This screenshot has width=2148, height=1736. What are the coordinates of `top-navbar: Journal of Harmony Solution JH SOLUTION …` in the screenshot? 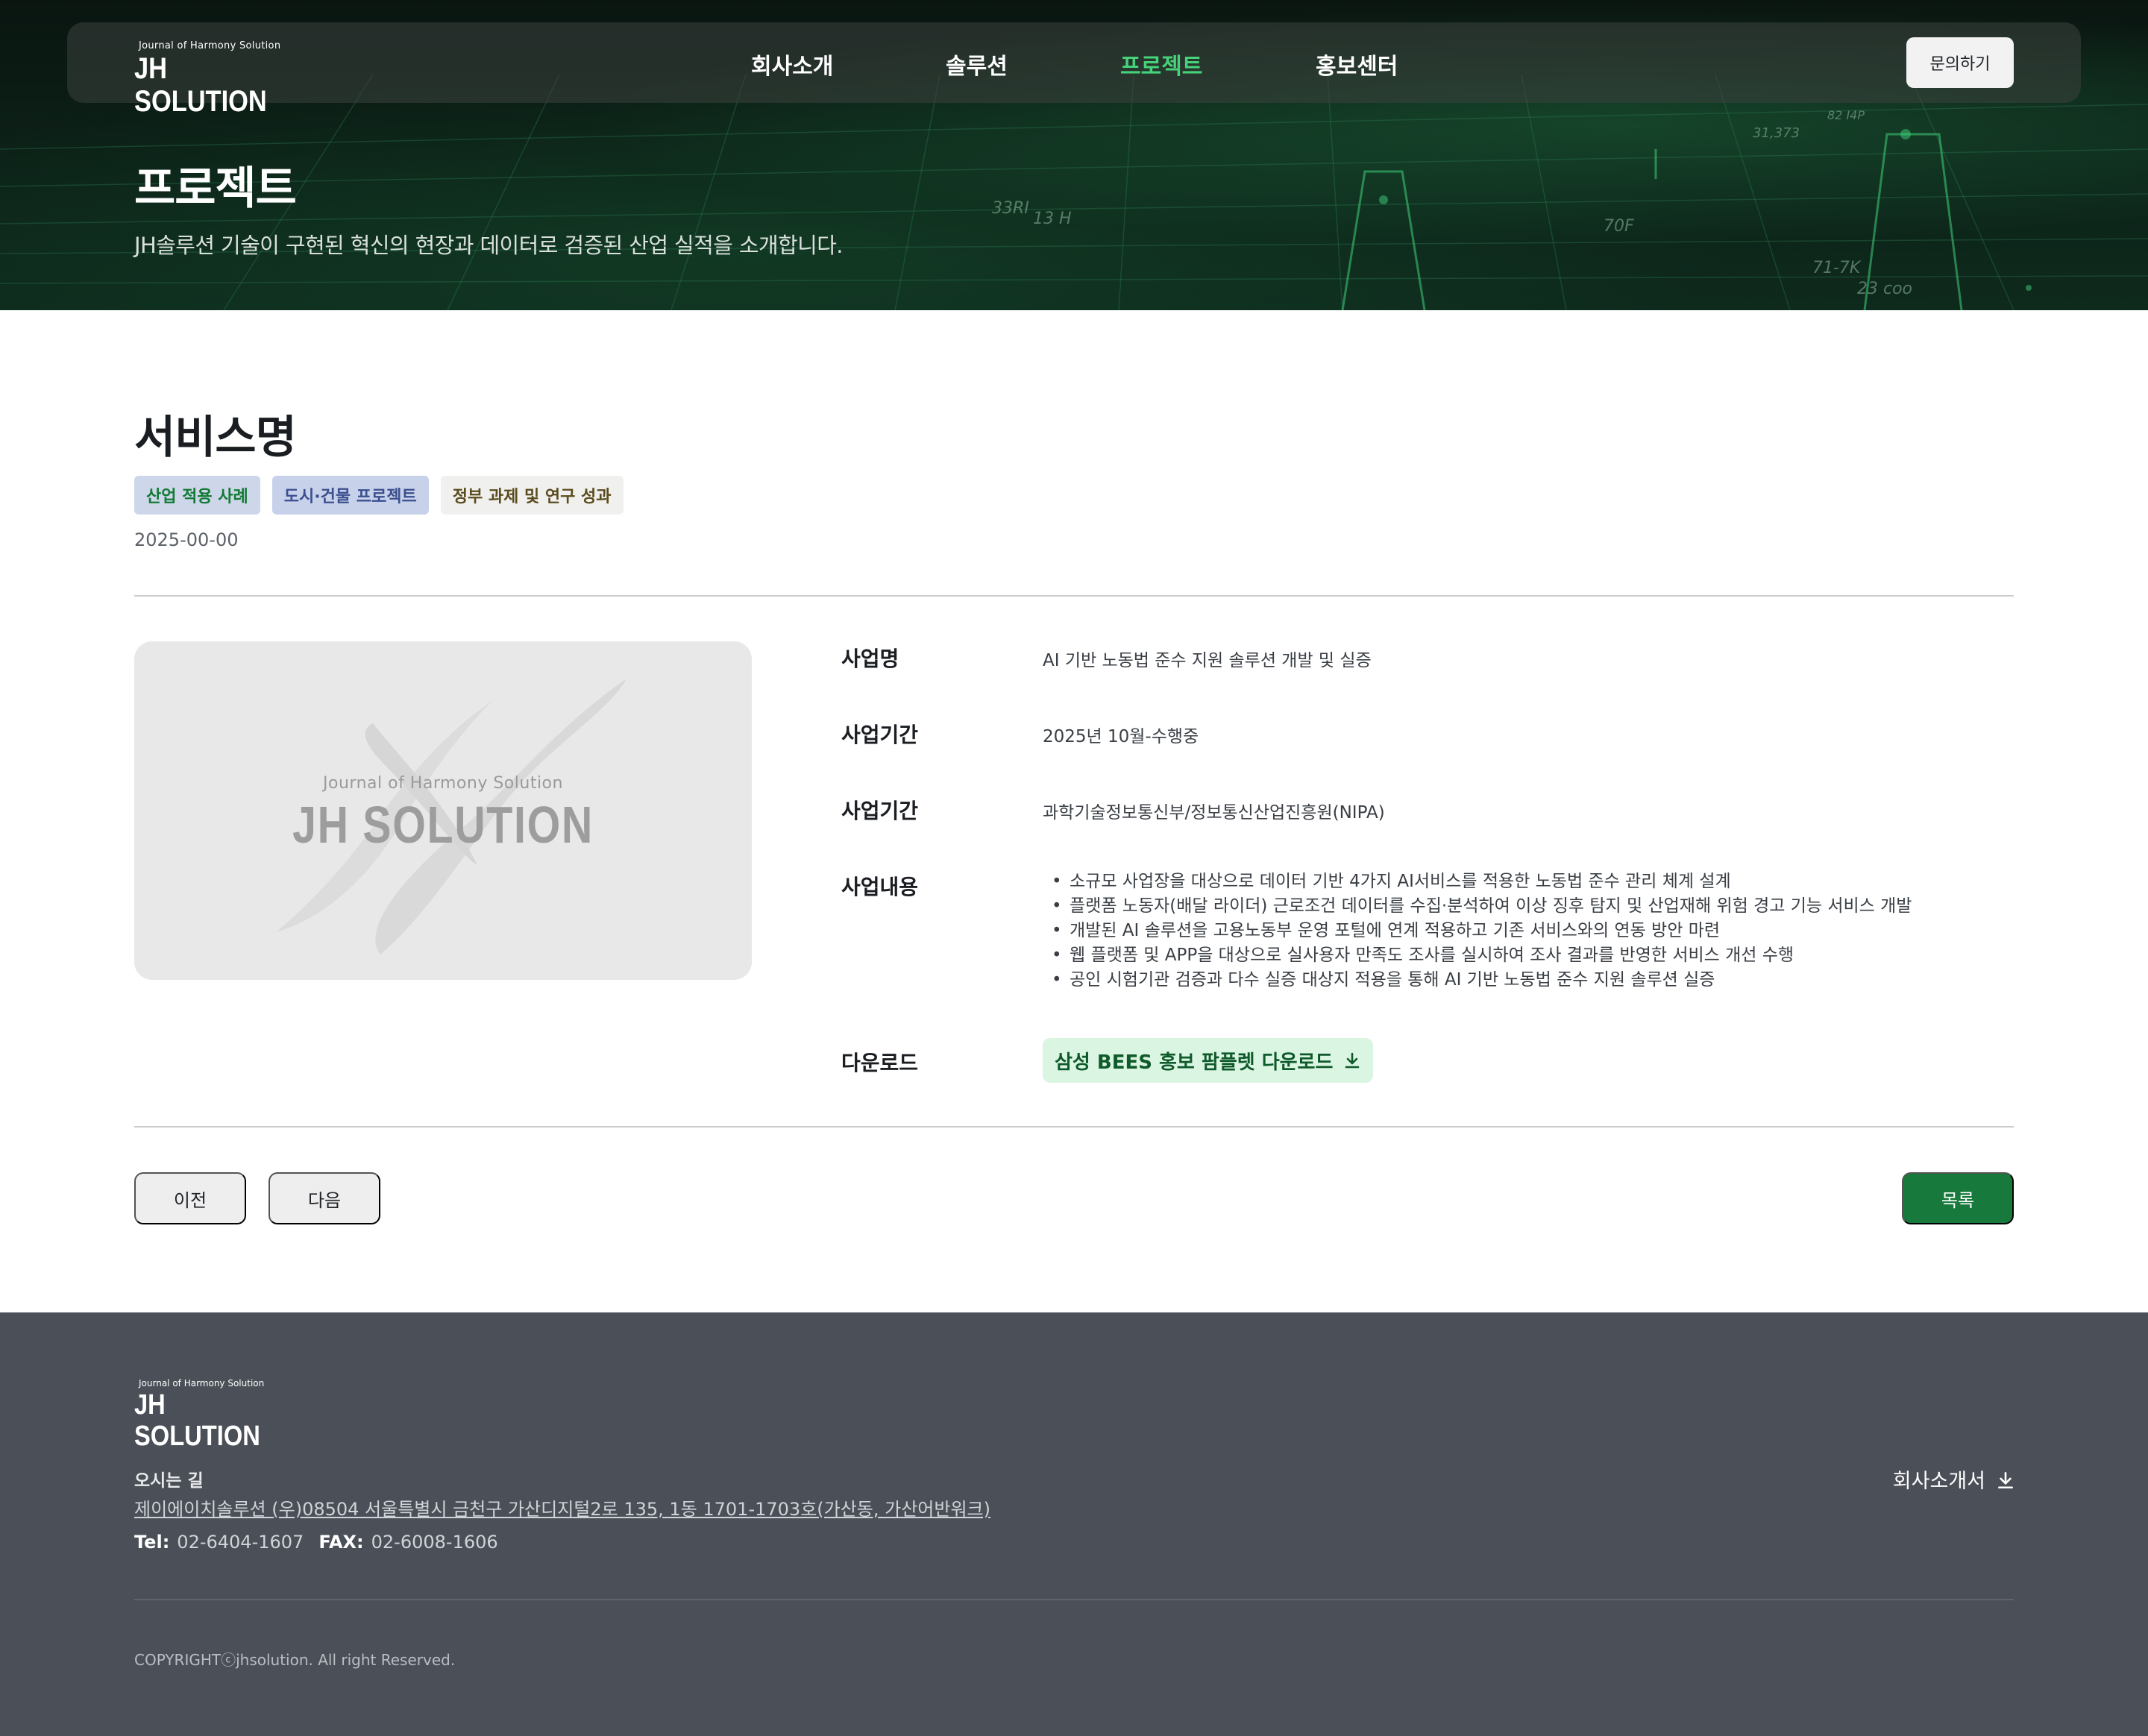 It's located at (1074, 70).